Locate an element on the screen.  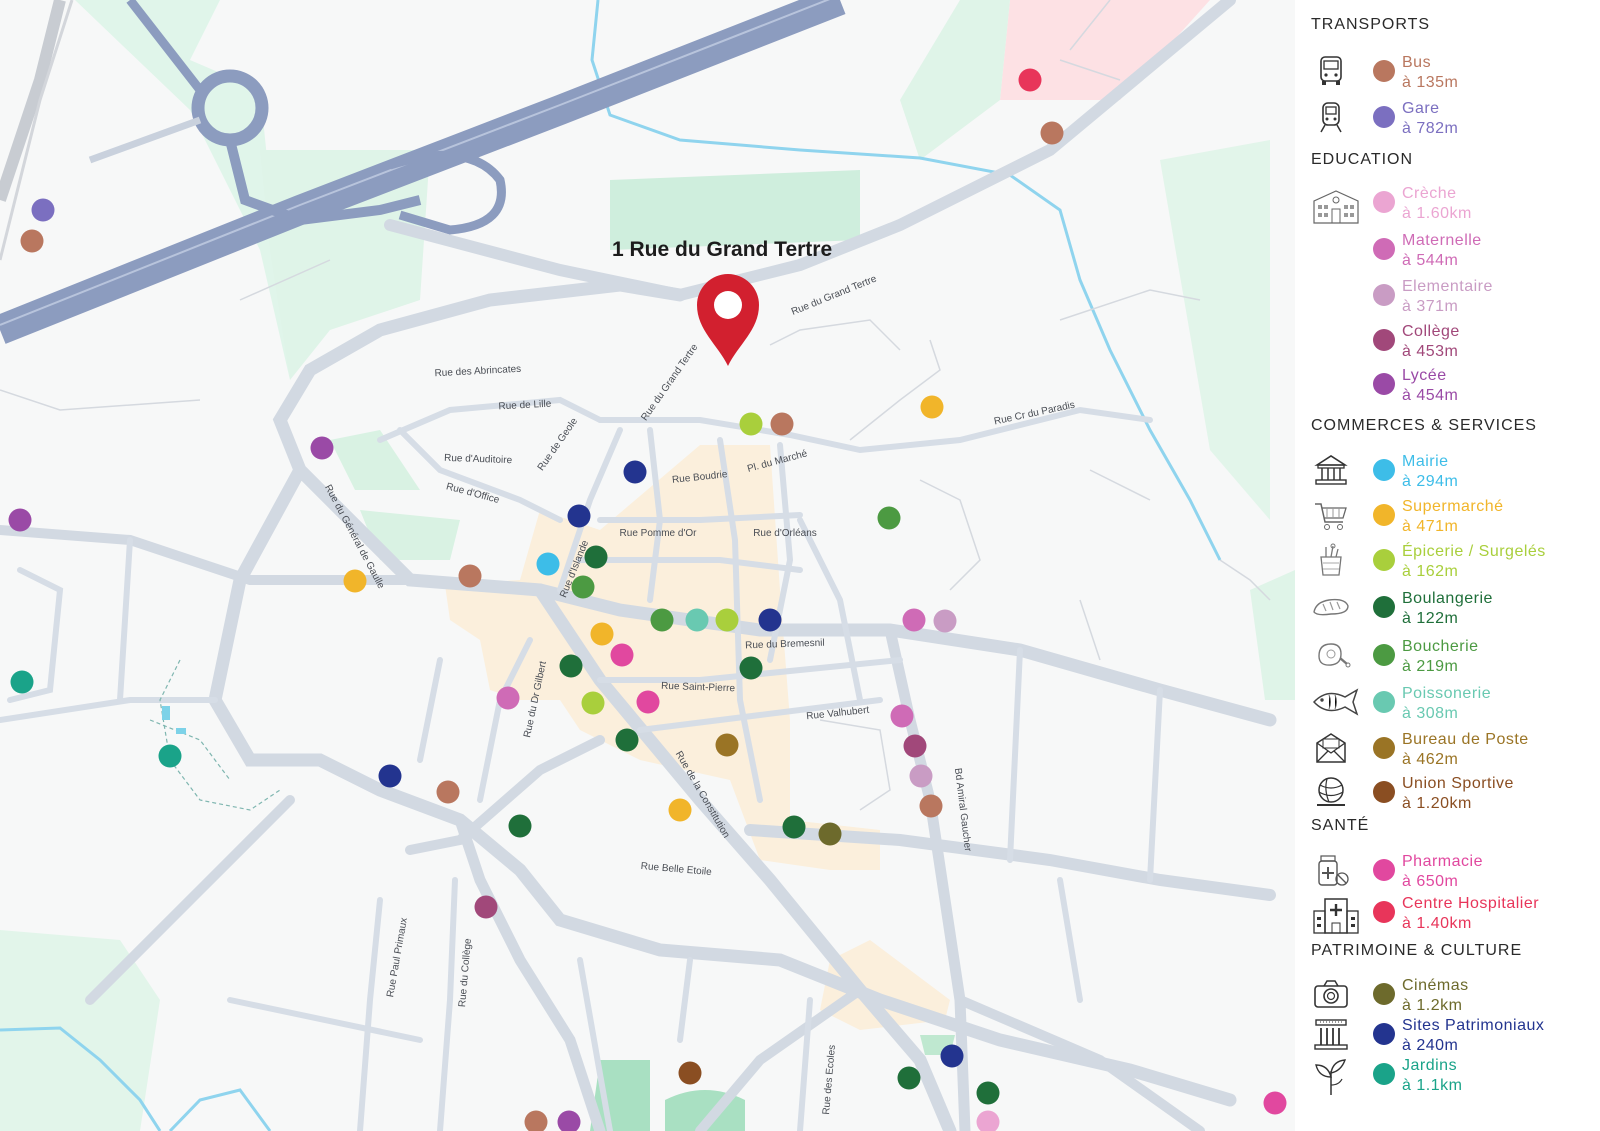
legend-item-name: Bureau de Poste is located at coordinates (1465, 739).